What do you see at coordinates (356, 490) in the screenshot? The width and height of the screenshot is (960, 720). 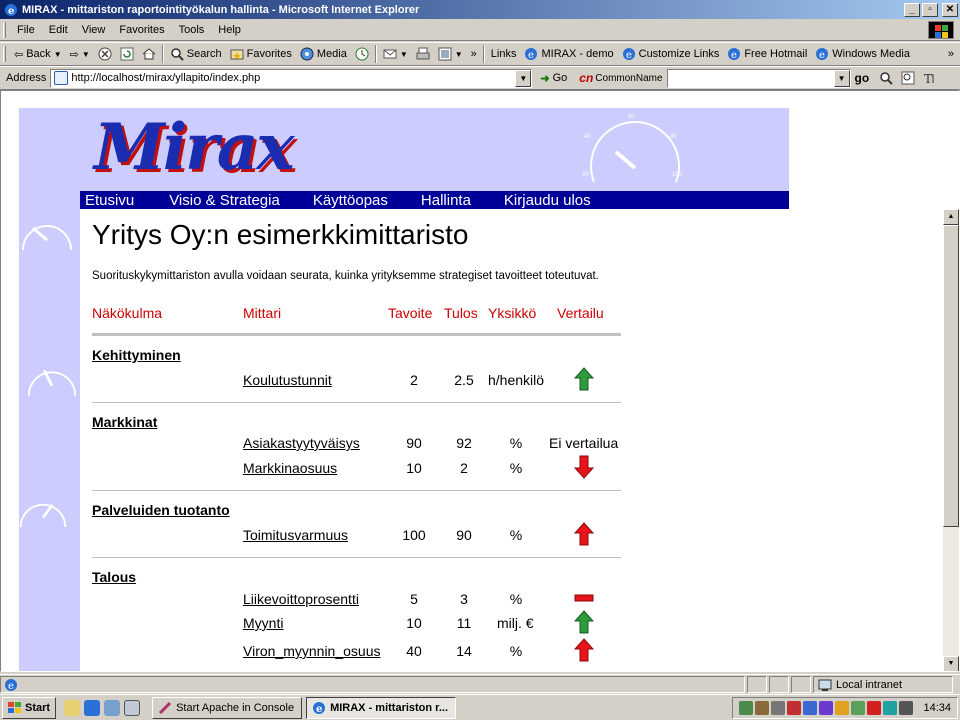 I see `row-divider` at bounding box center [356, 490].